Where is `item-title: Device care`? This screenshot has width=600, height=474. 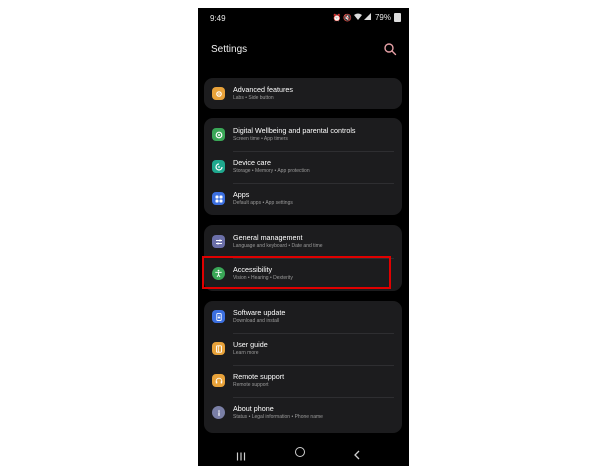 item-title: Device care is located at coordinates (252, 162).